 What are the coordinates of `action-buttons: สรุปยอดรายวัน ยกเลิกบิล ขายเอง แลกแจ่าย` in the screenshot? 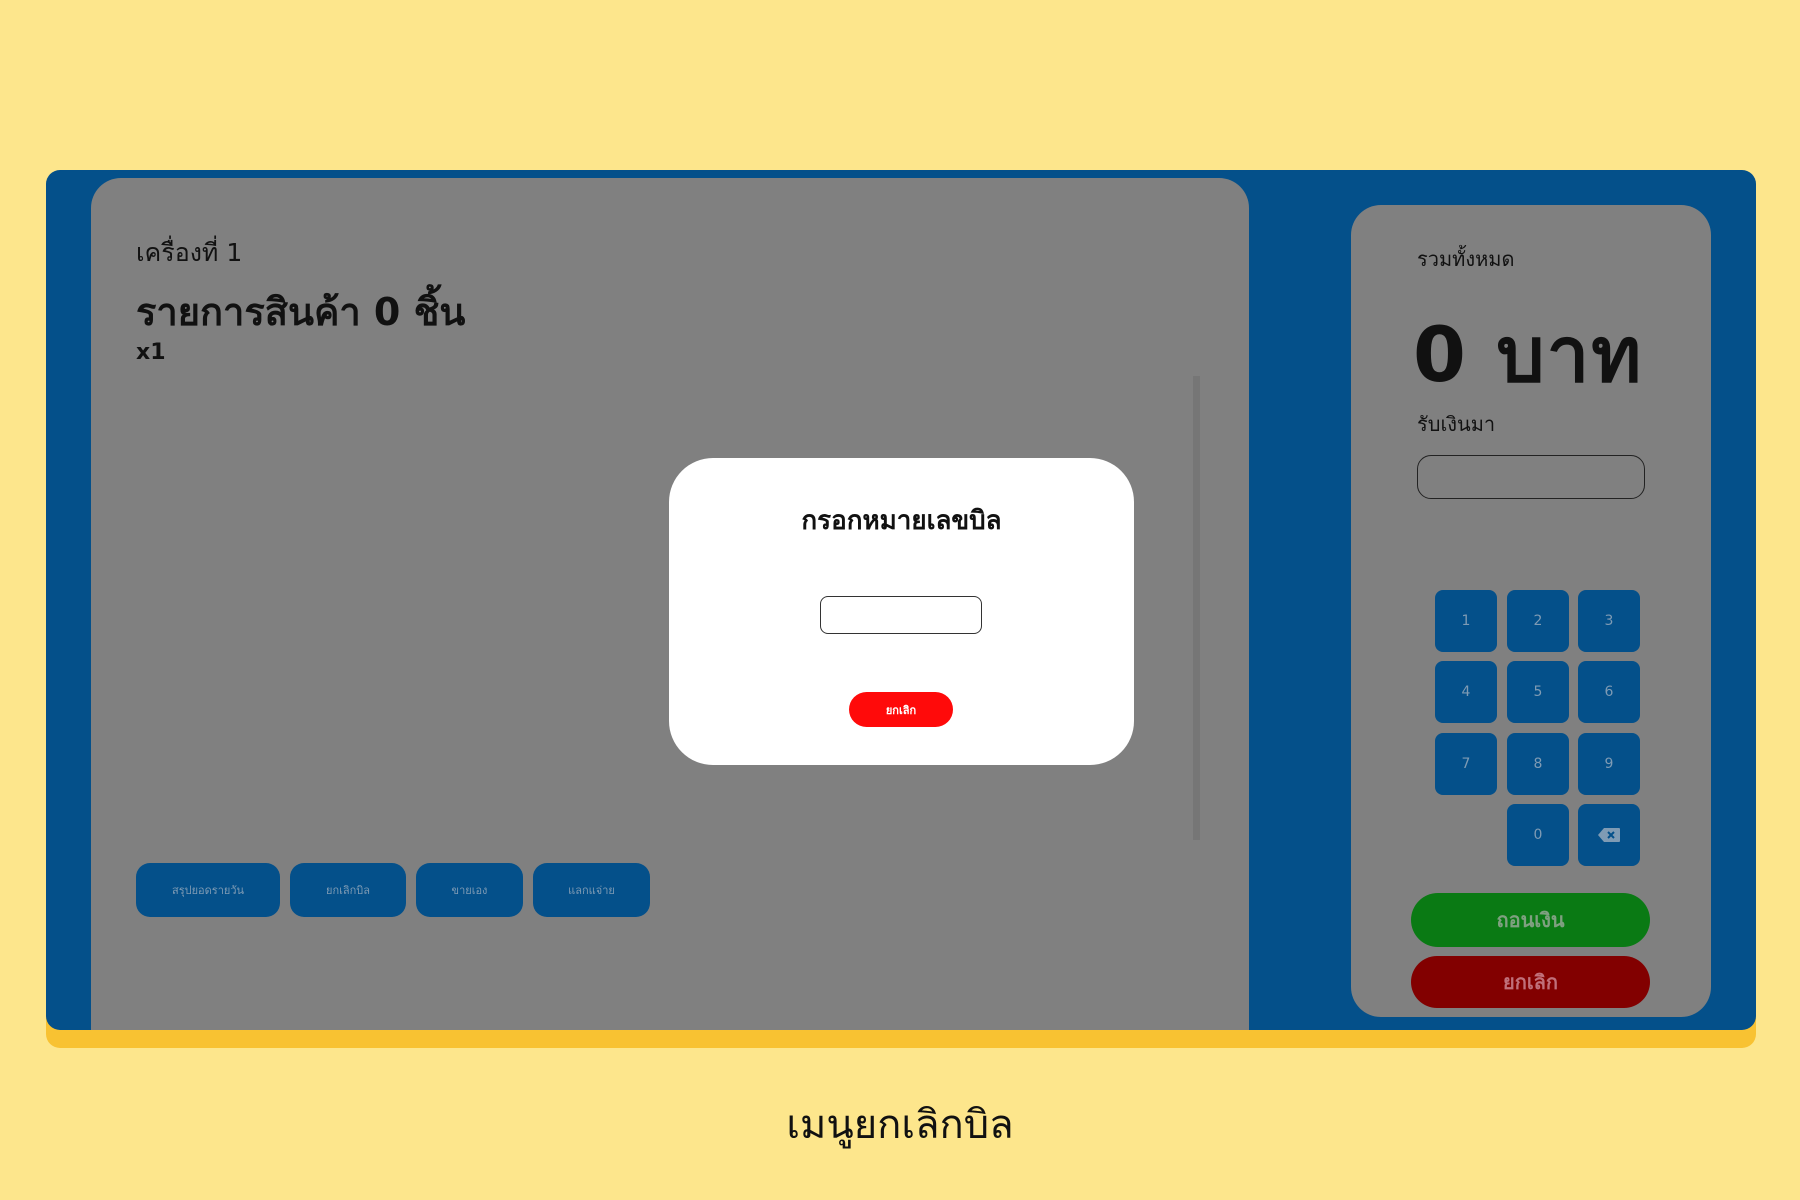 It's located at (393, 890).